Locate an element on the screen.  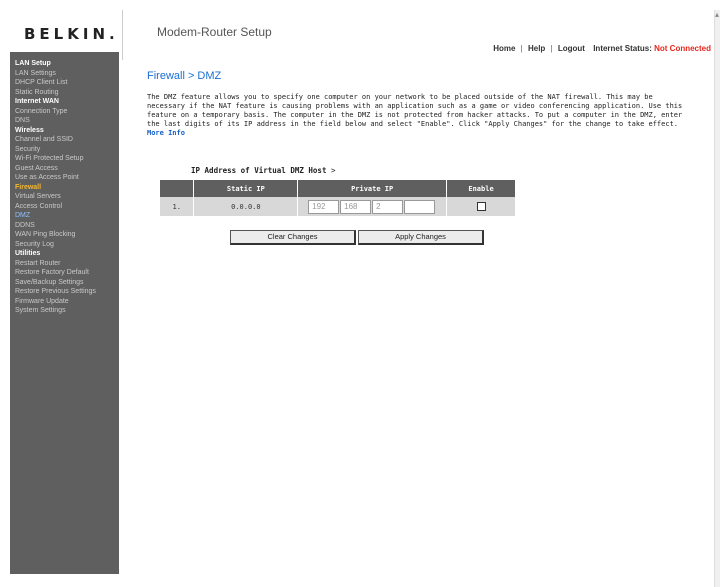
sidebar-item-save-backup-settings: Save/Backup Settings is located at coordinates (67, 283).